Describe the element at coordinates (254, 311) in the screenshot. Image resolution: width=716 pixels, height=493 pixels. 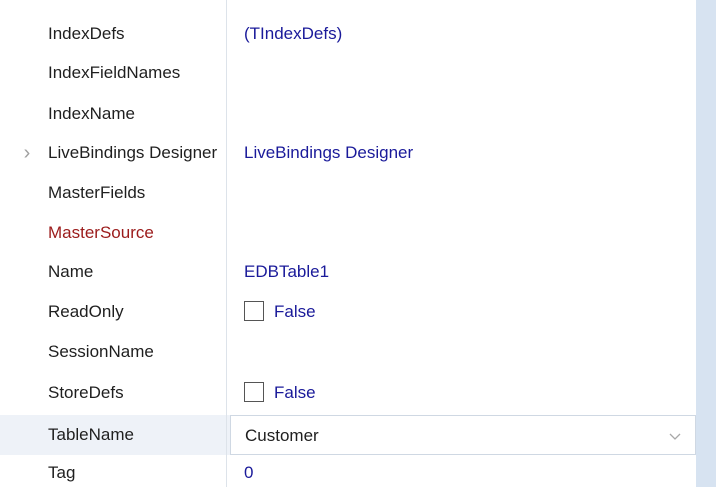
I see `readonly-checkbox` at that location.